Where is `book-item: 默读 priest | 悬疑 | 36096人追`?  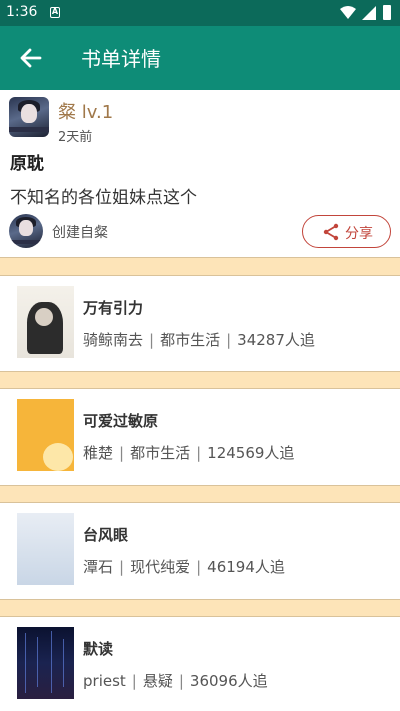 book-item: 默读 priest | 悬疑 | 36096人追 is located at coordinates (200, 664).